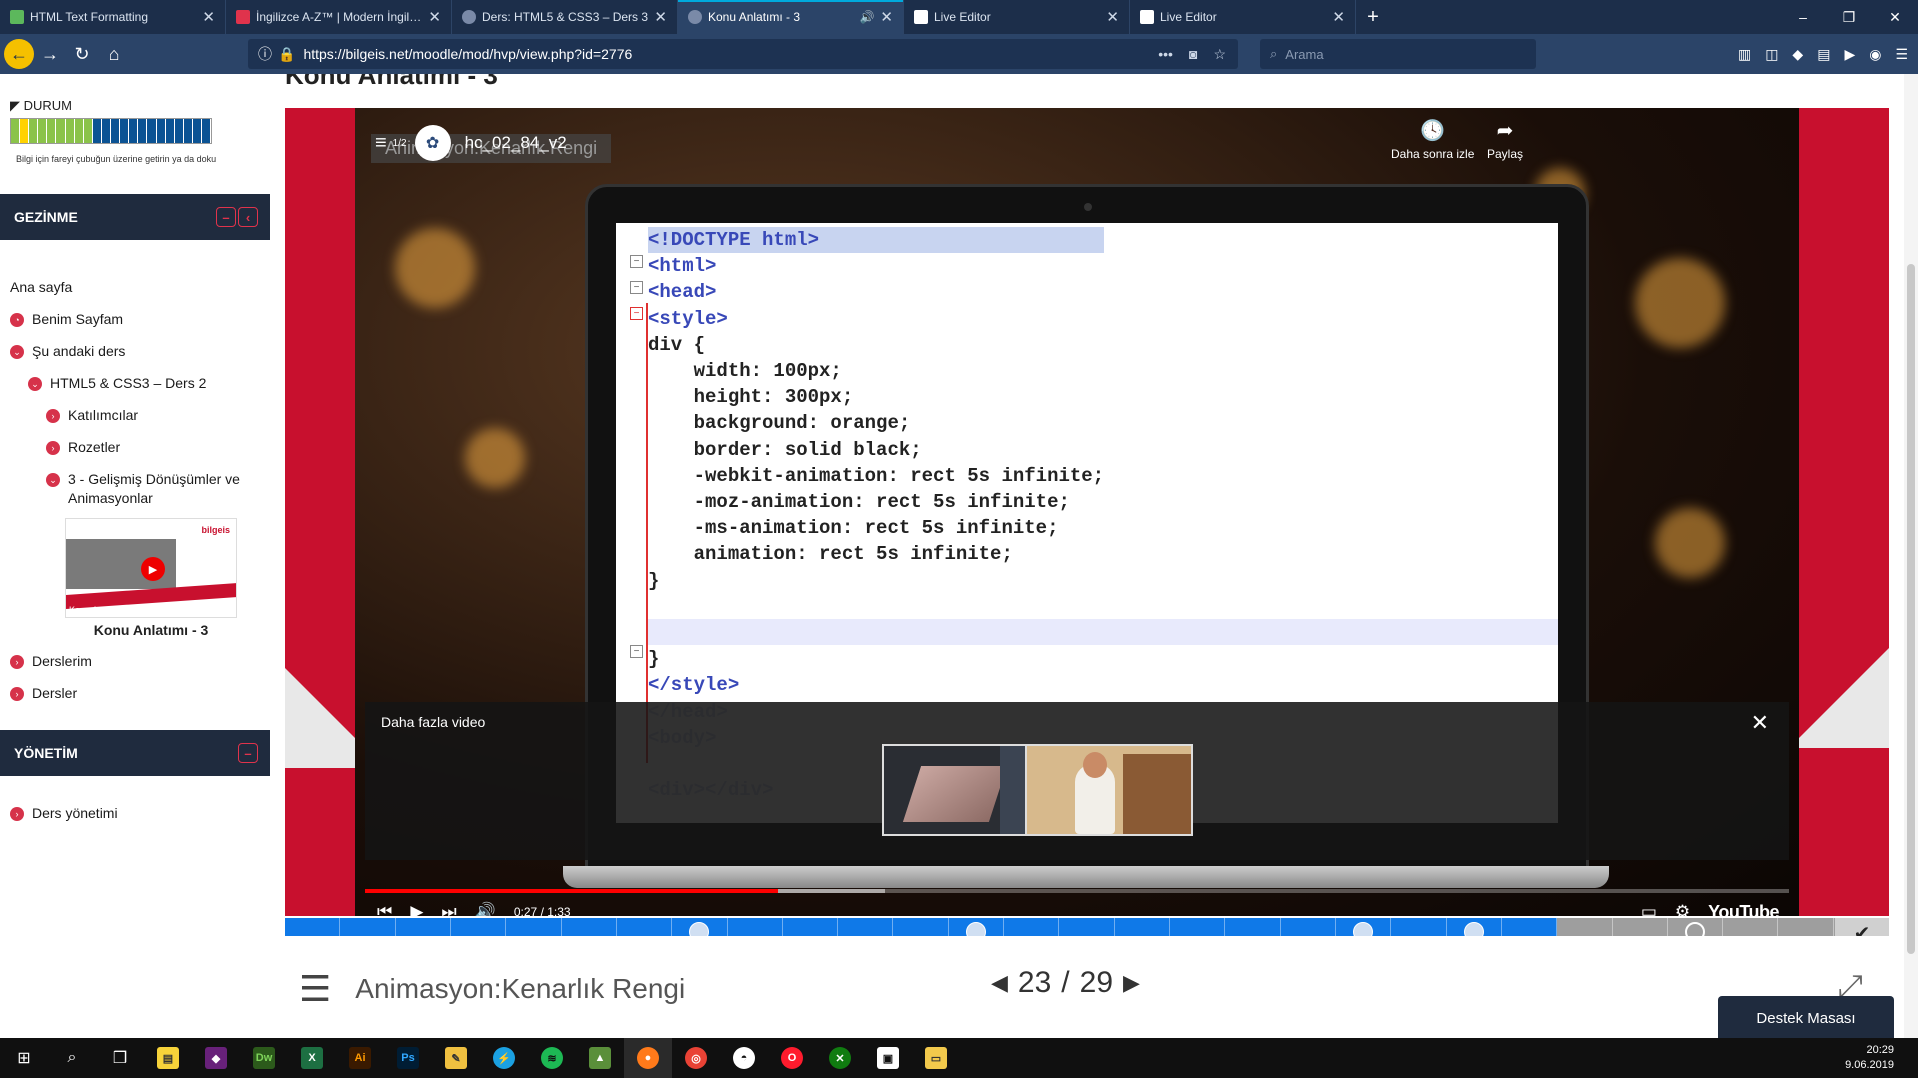 This screenshot has height=1078, width=1918. Describe the element at coordinates (151, 489) in the screenshot. I see `sidebar-item-section: ⌄ 3 - Gelişmiş Dönüşümler ve Animasyonlar` at that location.